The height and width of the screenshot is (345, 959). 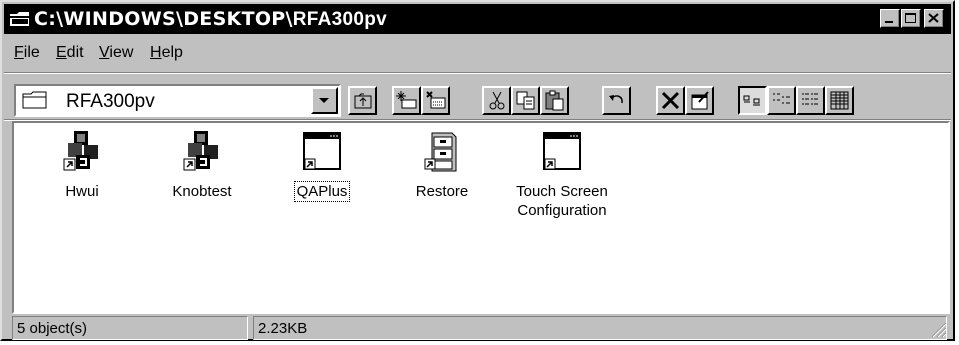 I want to click on cut-button, so click(x=496, y=100).